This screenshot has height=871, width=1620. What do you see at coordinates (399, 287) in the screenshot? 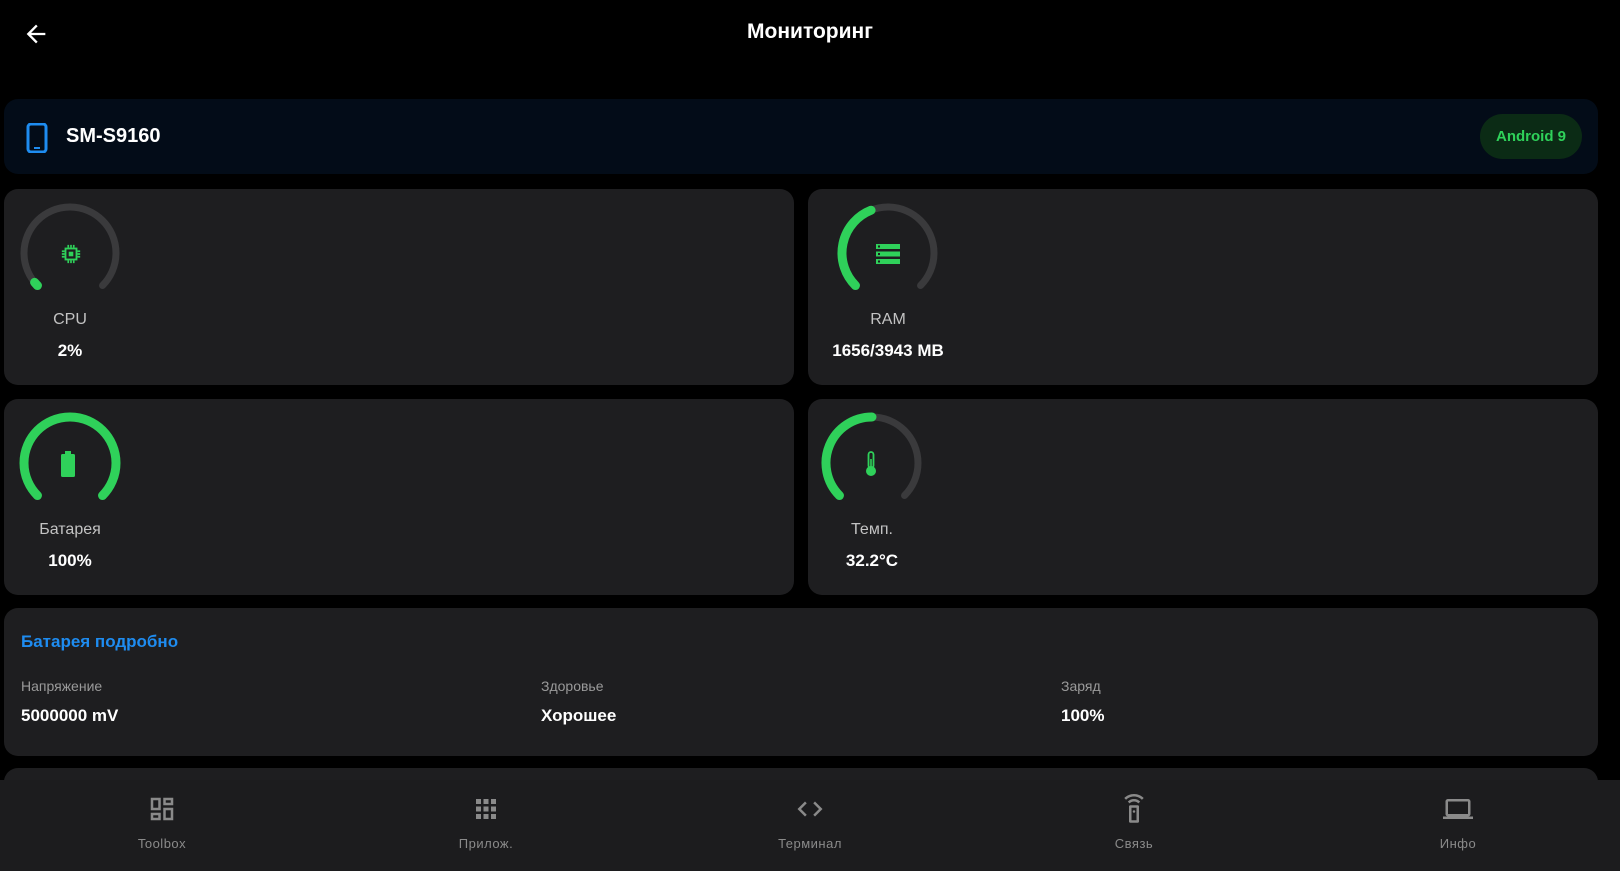
I see `cpu-card: CPU 2%` at bounding box center [399, 287].